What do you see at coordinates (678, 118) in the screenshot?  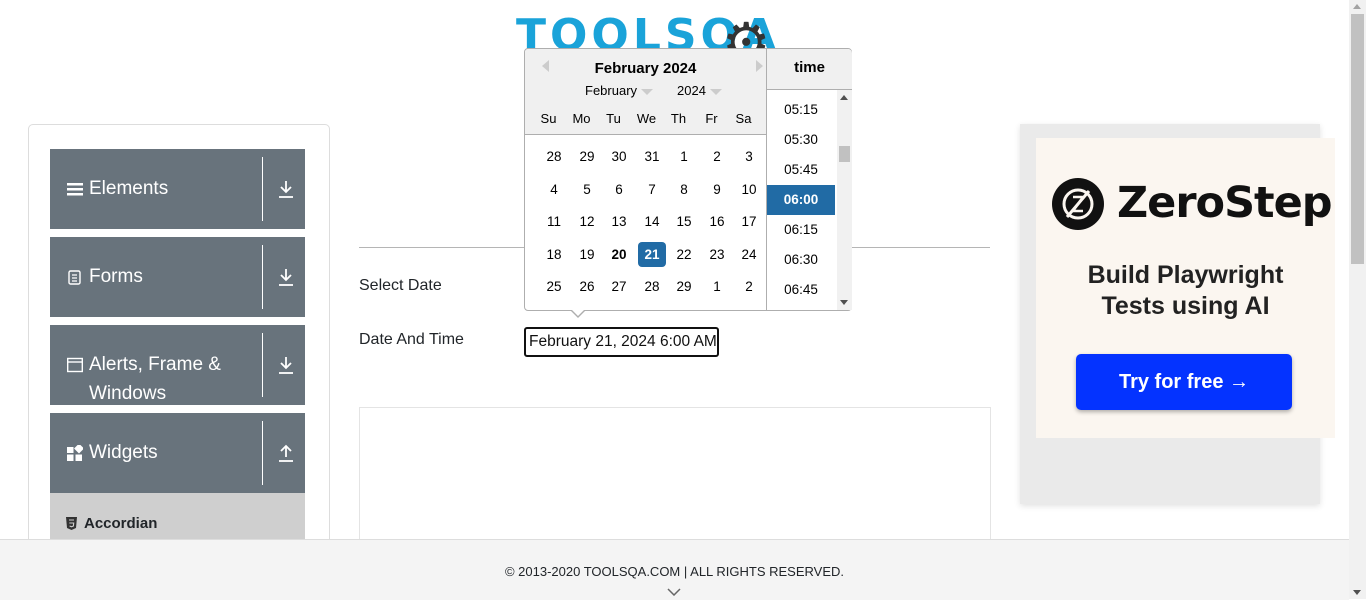 I see `day-name: Th` at bounding box center [678, 118].